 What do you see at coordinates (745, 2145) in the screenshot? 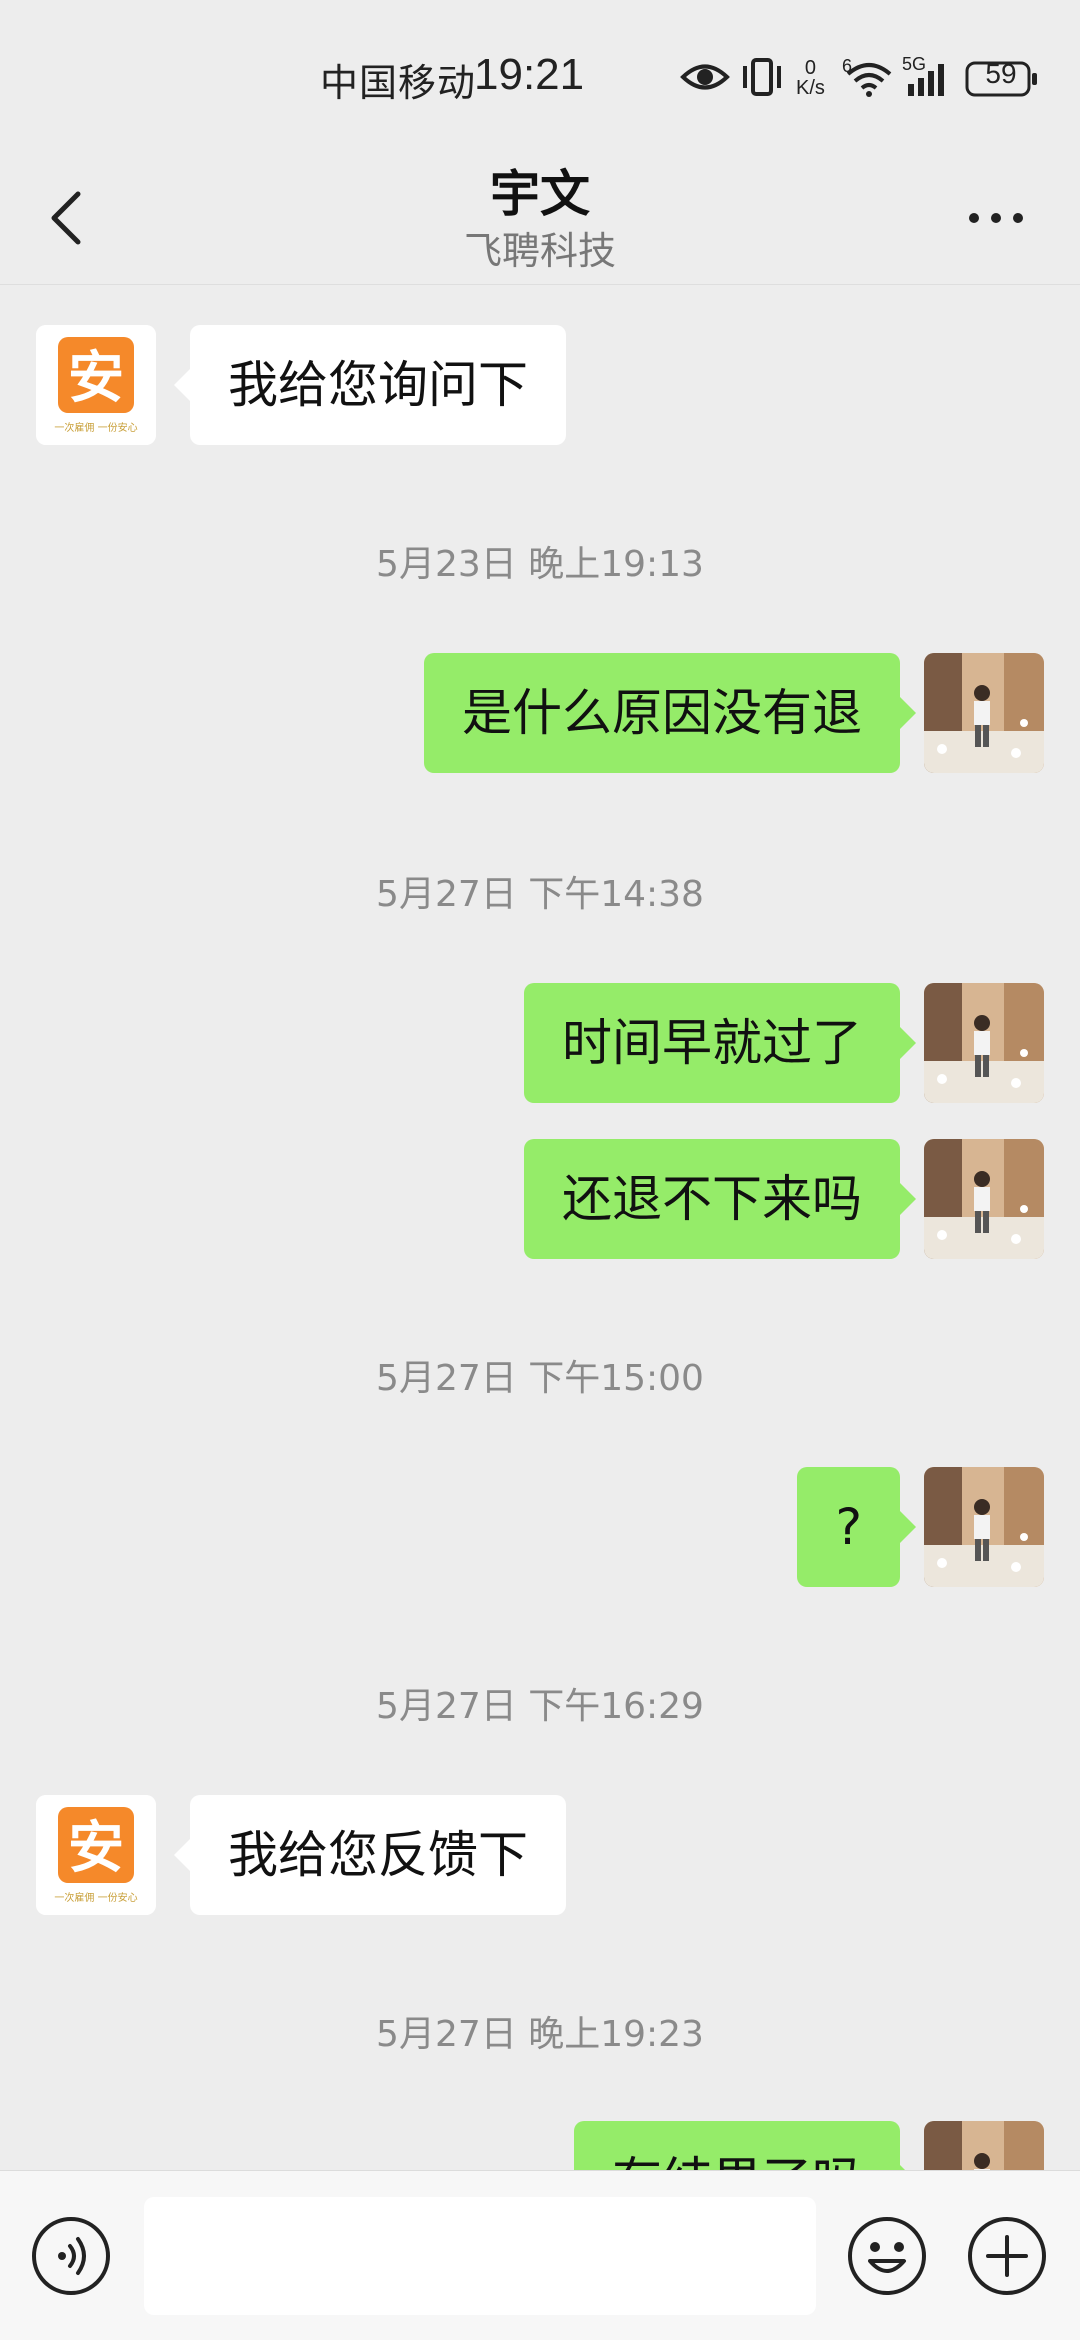
I see `message-bubble-outgoing: 有结果了吗` at bounding box center [745, 2145].